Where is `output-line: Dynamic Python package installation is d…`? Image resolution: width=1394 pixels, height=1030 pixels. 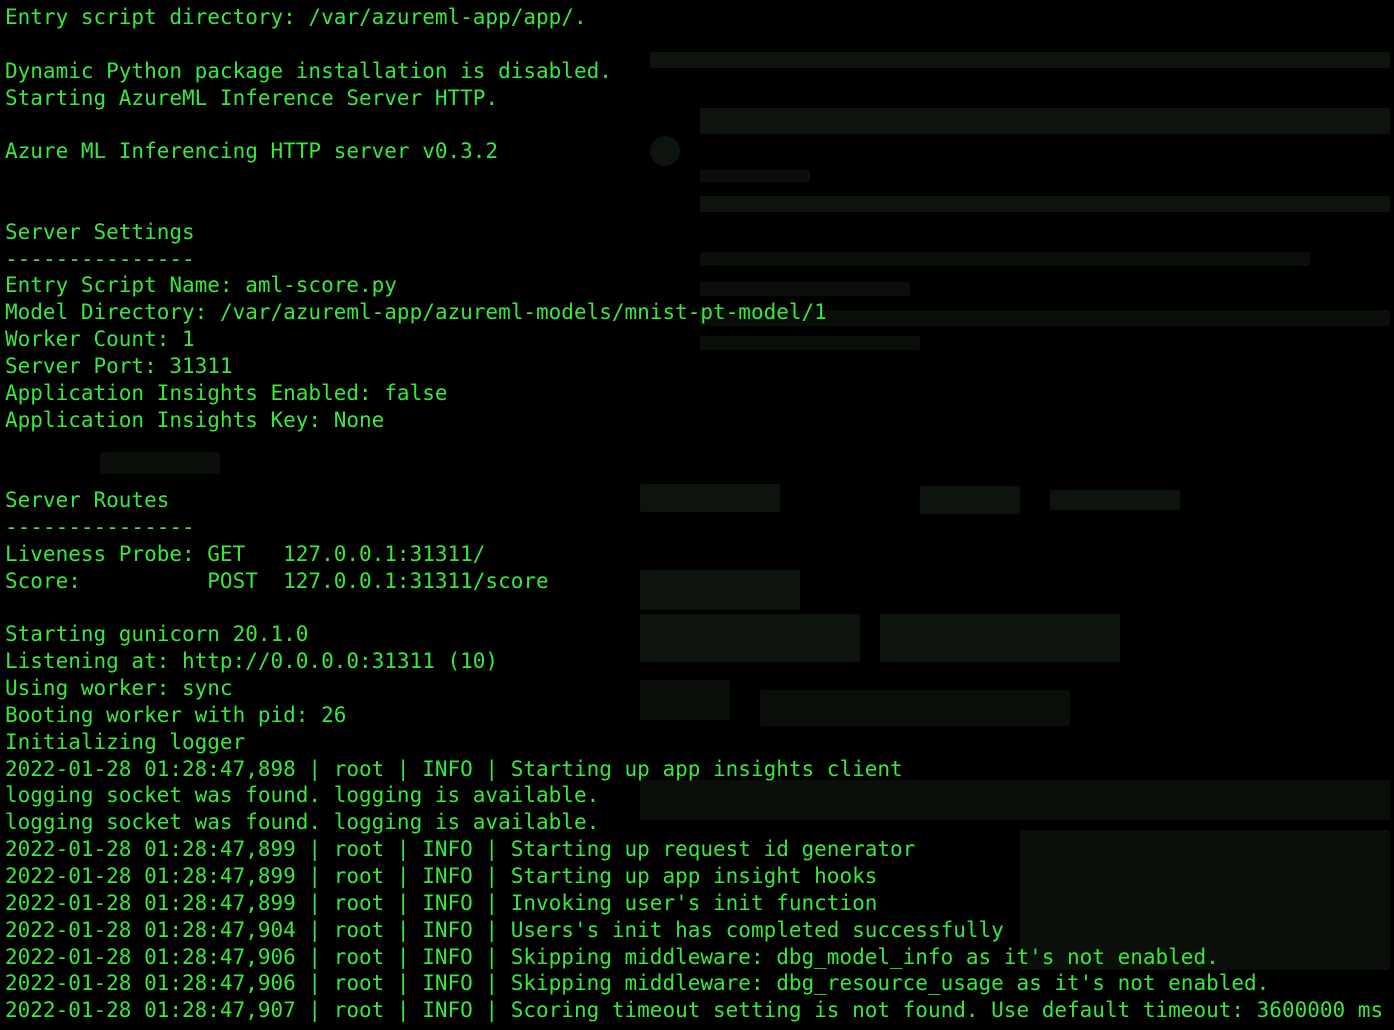 output-line: Dynamic Python package installation is d… is located at coordinates (308, 70).